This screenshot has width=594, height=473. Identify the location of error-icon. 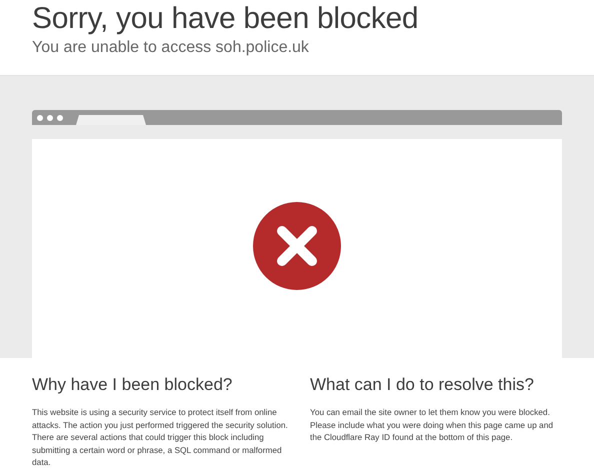
(297, 246).